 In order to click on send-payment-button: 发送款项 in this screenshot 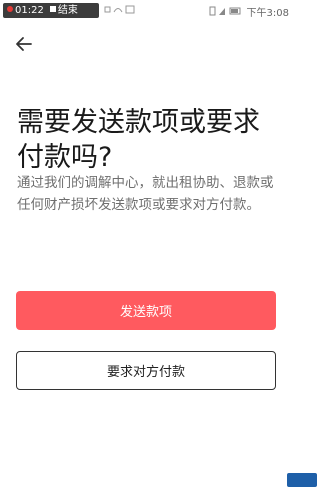, I will do `click(146, 310)`.